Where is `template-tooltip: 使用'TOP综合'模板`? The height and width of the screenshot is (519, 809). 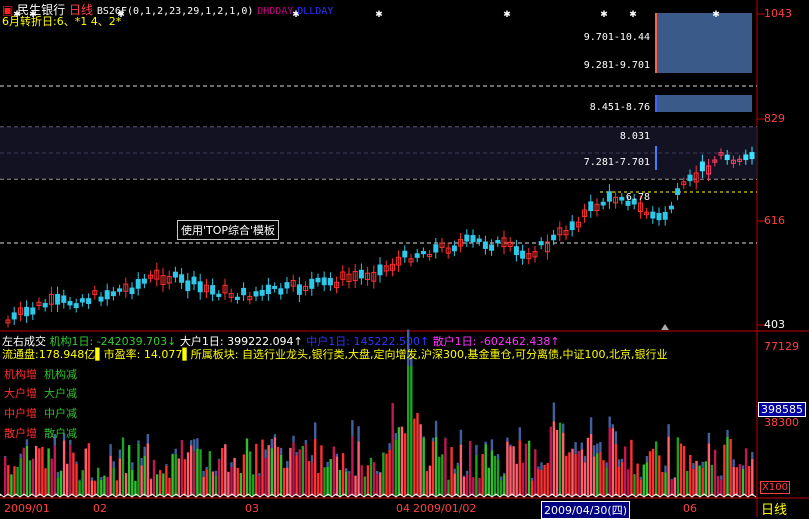 template-tooltip: 使用'TOP综合'模板 is located at coordinates (228, 230).